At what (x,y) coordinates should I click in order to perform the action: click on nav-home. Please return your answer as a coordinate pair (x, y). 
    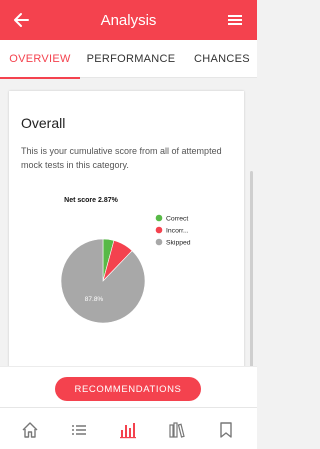
    Looking at the image, I should click on (30, 430).